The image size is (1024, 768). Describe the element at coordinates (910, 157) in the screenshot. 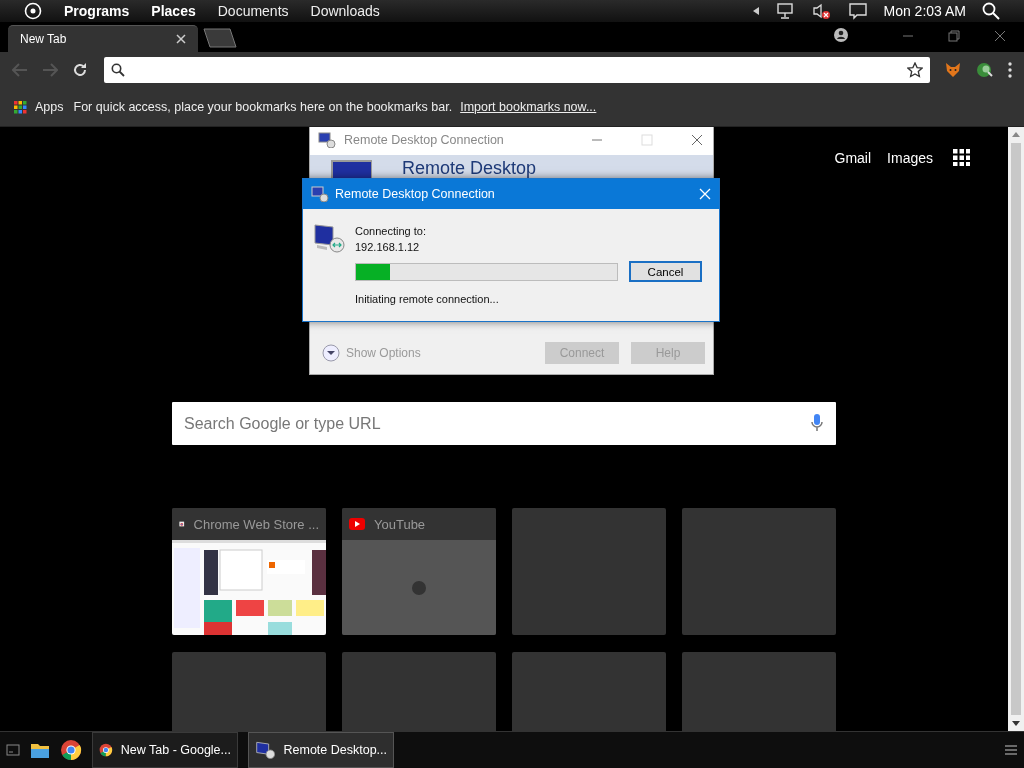

I see `header-link: Images` at that location.